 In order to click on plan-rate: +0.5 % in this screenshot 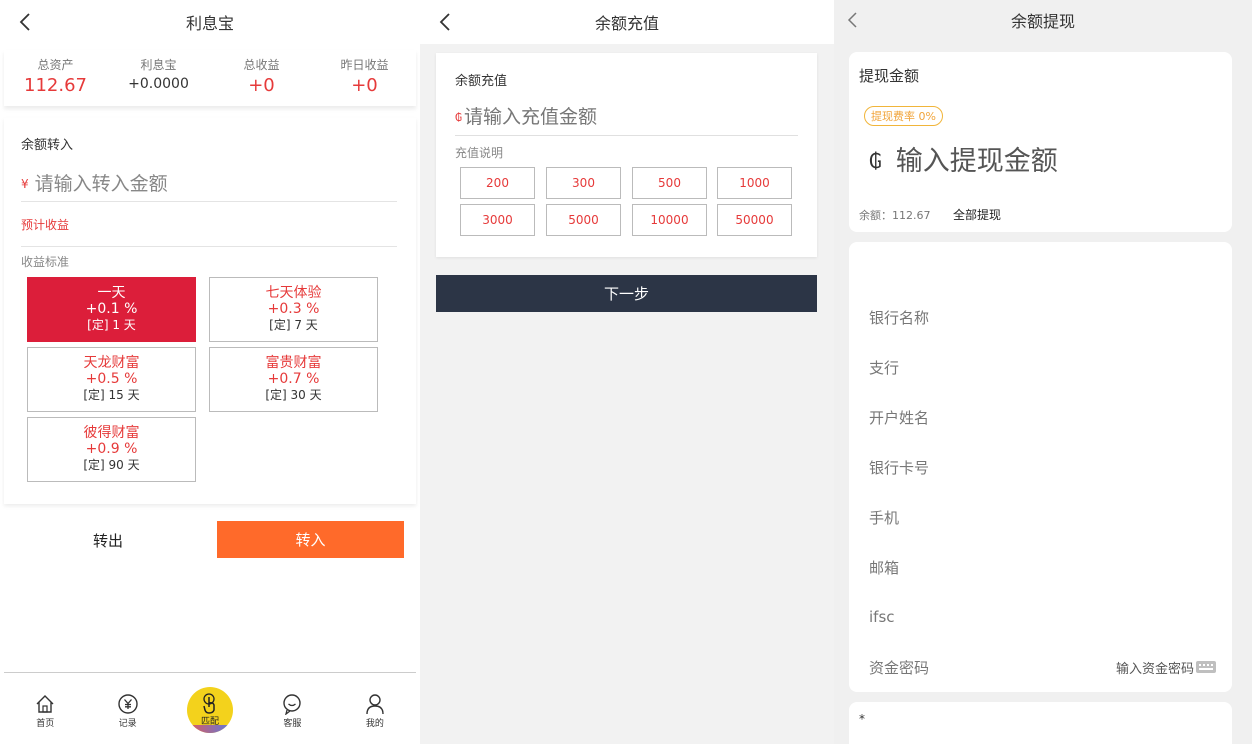, I will do `click(111, 379)`.